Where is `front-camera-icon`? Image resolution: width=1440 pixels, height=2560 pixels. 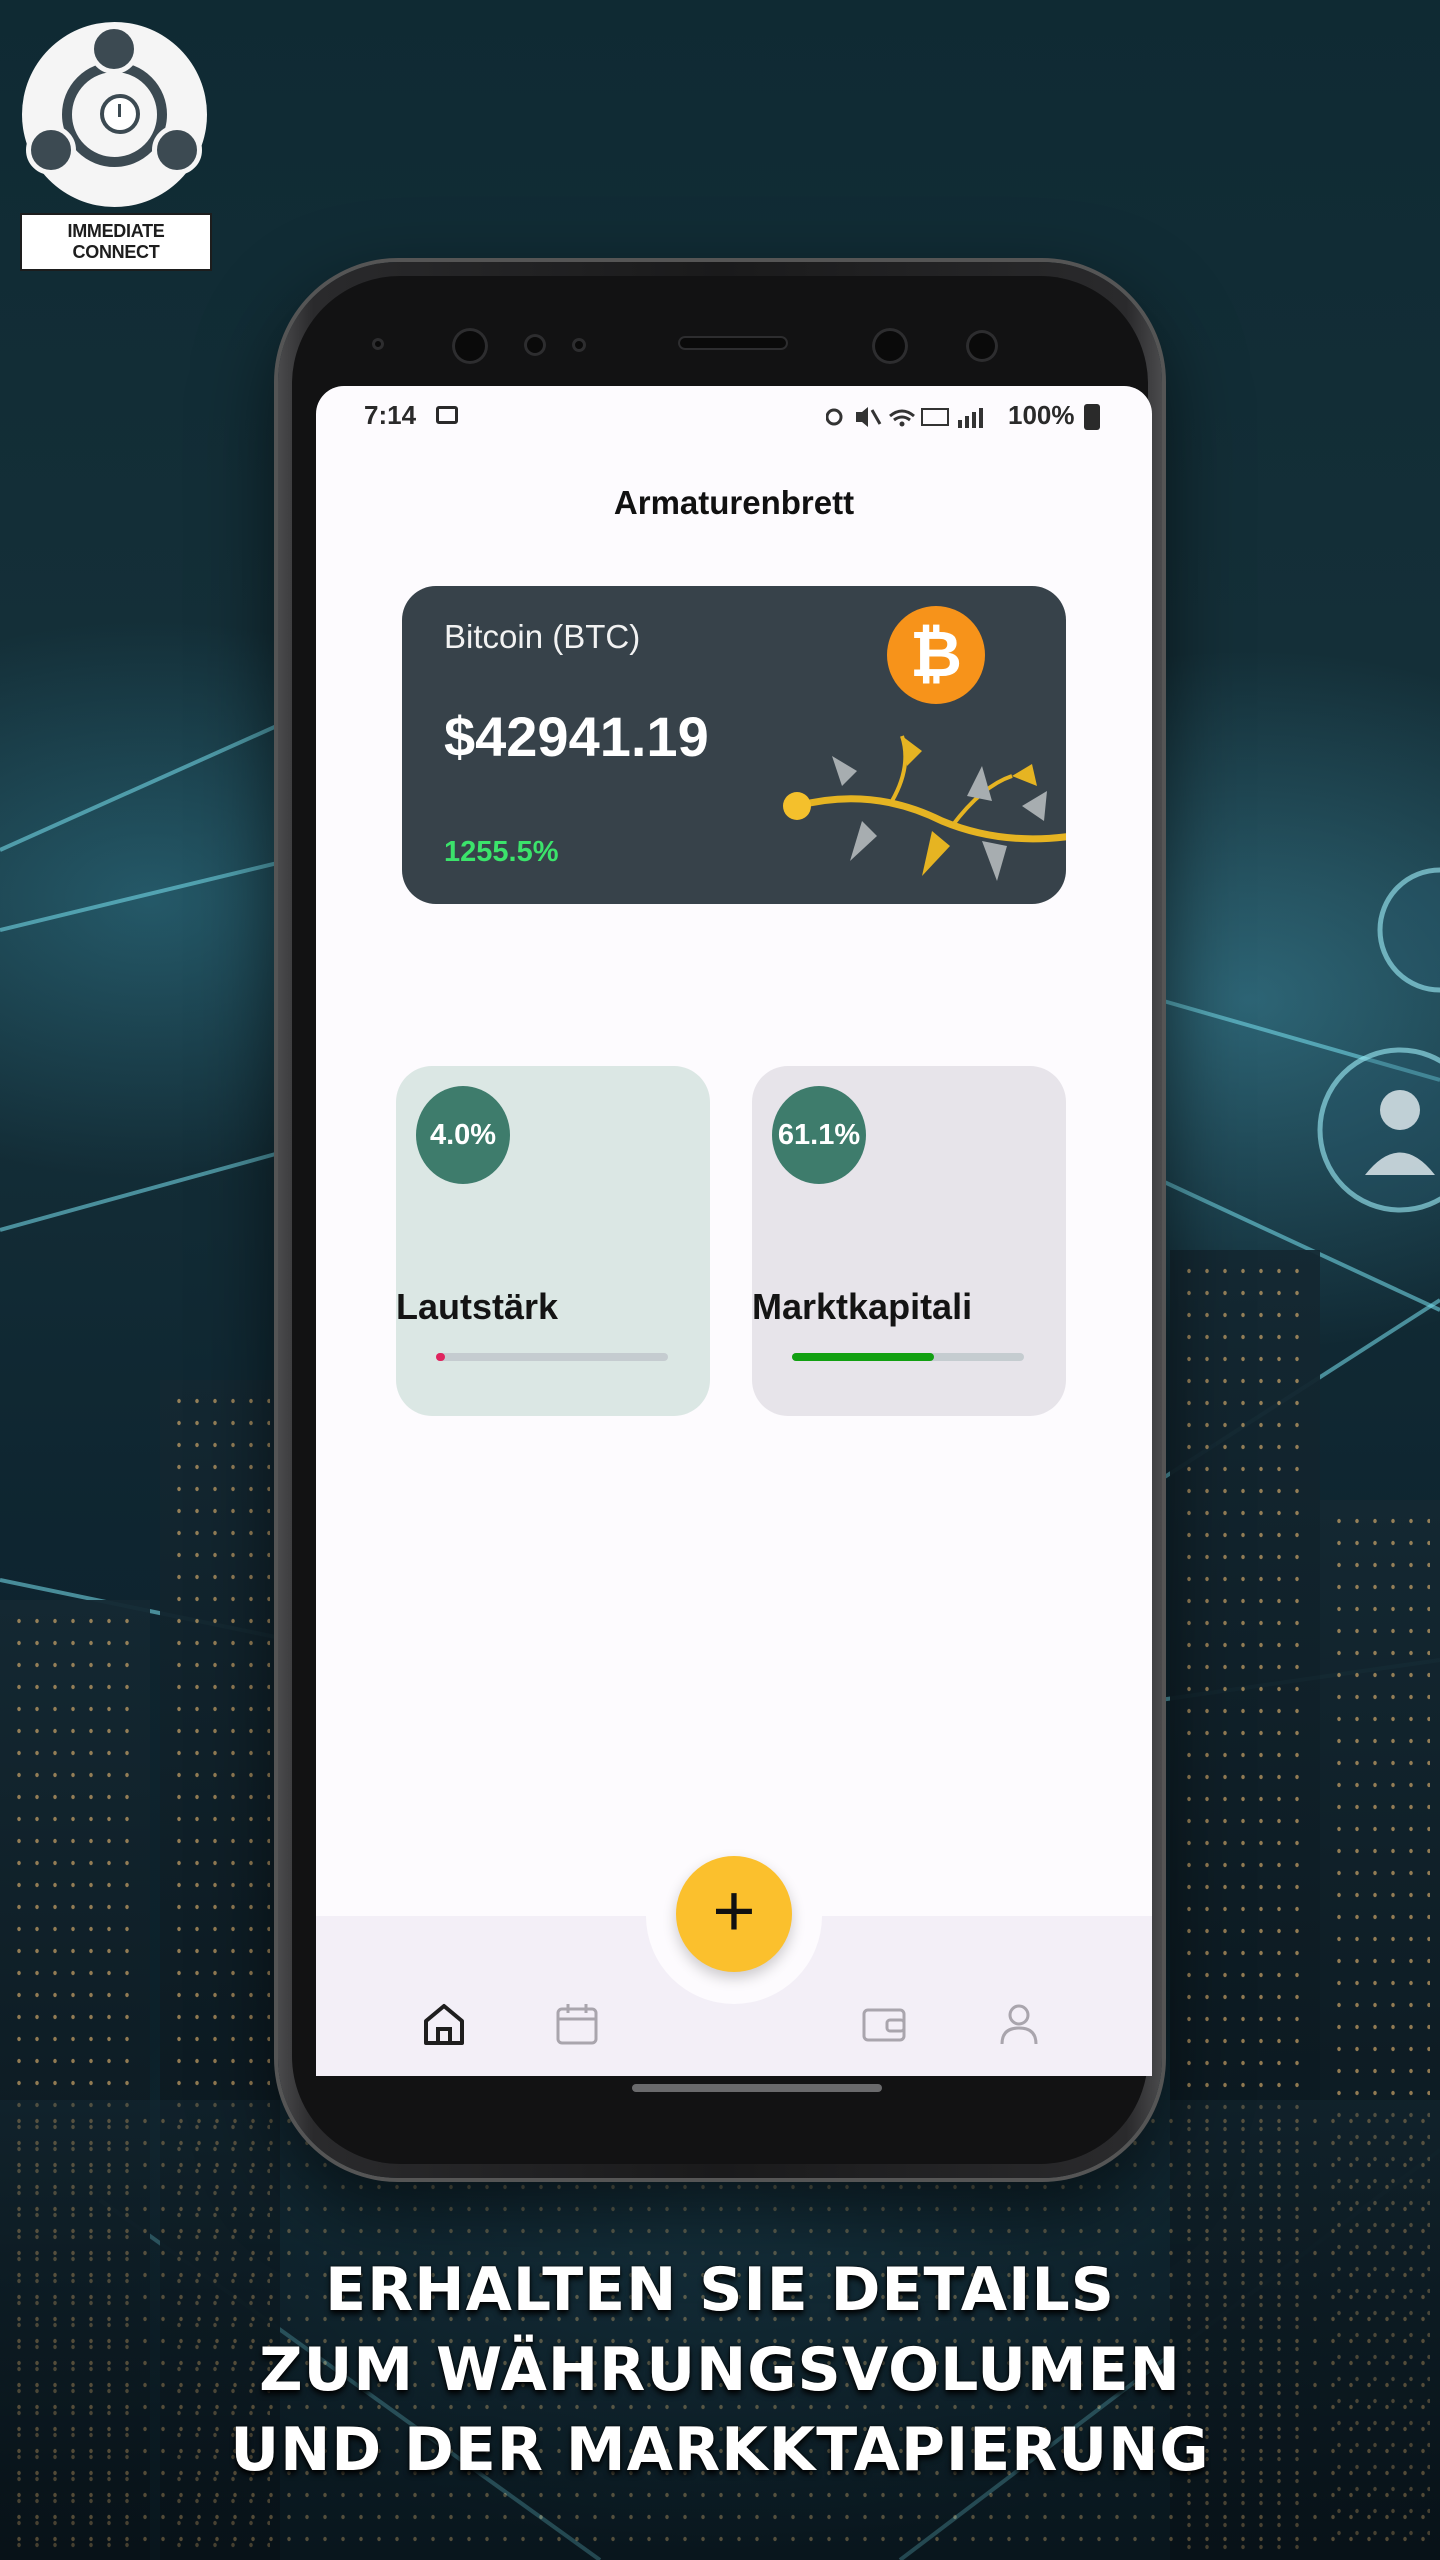 front-camera-icon is located at coordinates (470, 346).